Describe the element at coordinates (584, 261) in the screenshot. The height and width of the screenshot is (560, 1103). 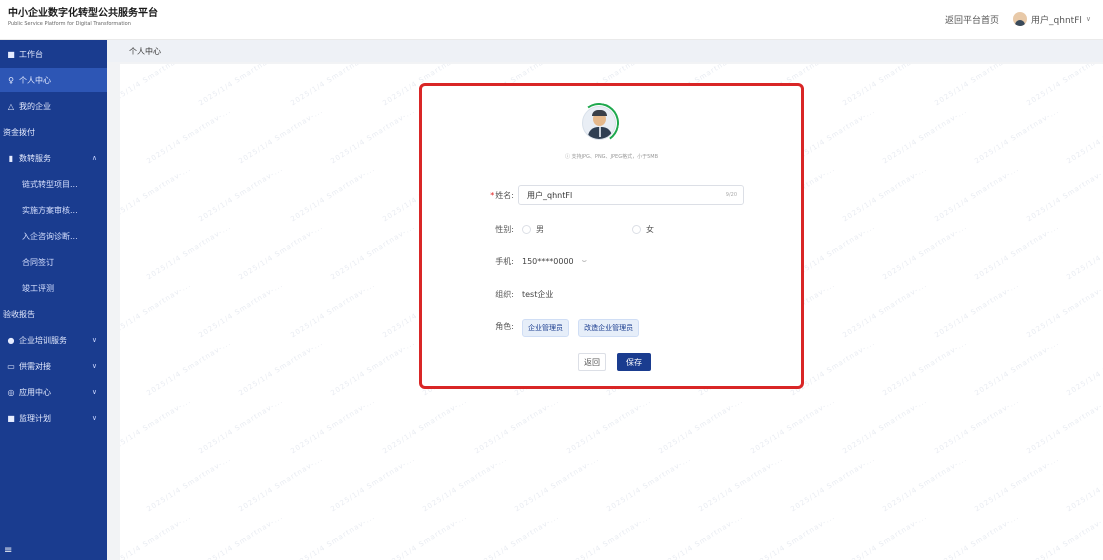
I see `eye-hidden-icon: ⌣` at that location.